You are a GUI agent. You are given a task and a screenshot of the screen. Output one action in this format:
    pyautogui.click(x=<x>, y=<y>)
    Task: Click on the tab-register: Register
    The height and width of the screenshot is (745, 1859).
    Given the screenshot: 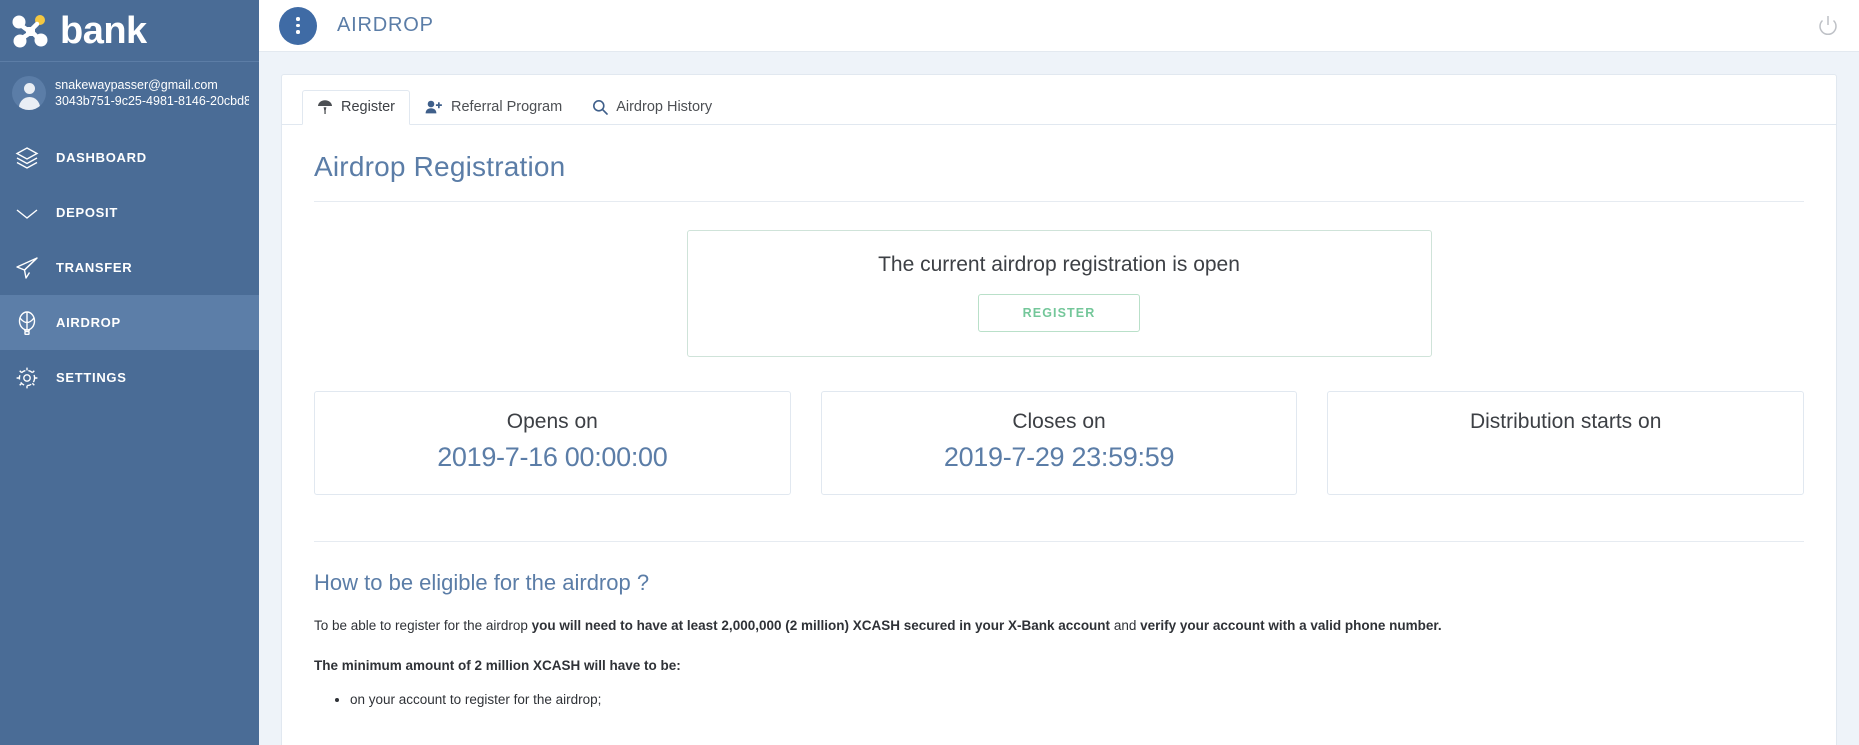 What is the action you would take?
    pyautogui.click(x=356, y=107)
    